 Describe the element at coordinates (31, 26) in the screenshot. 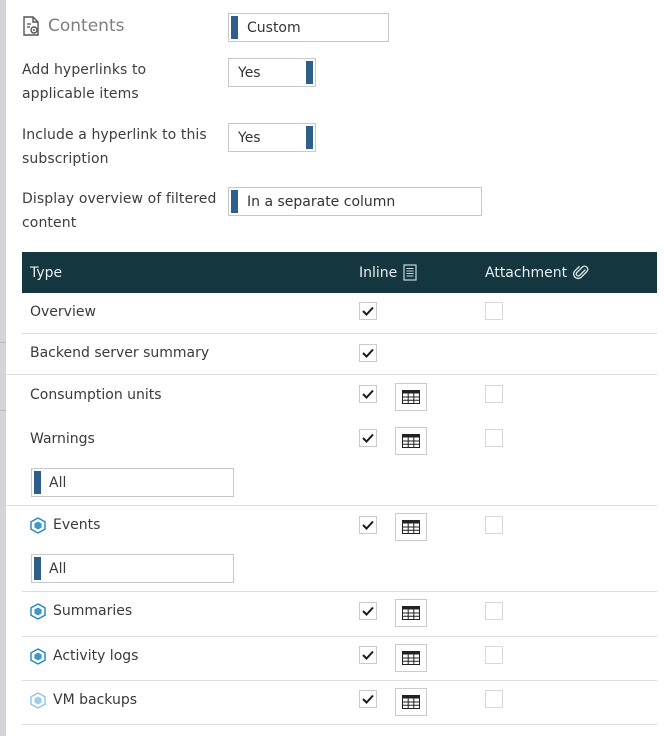

I see `document-settings-icon` at that location.